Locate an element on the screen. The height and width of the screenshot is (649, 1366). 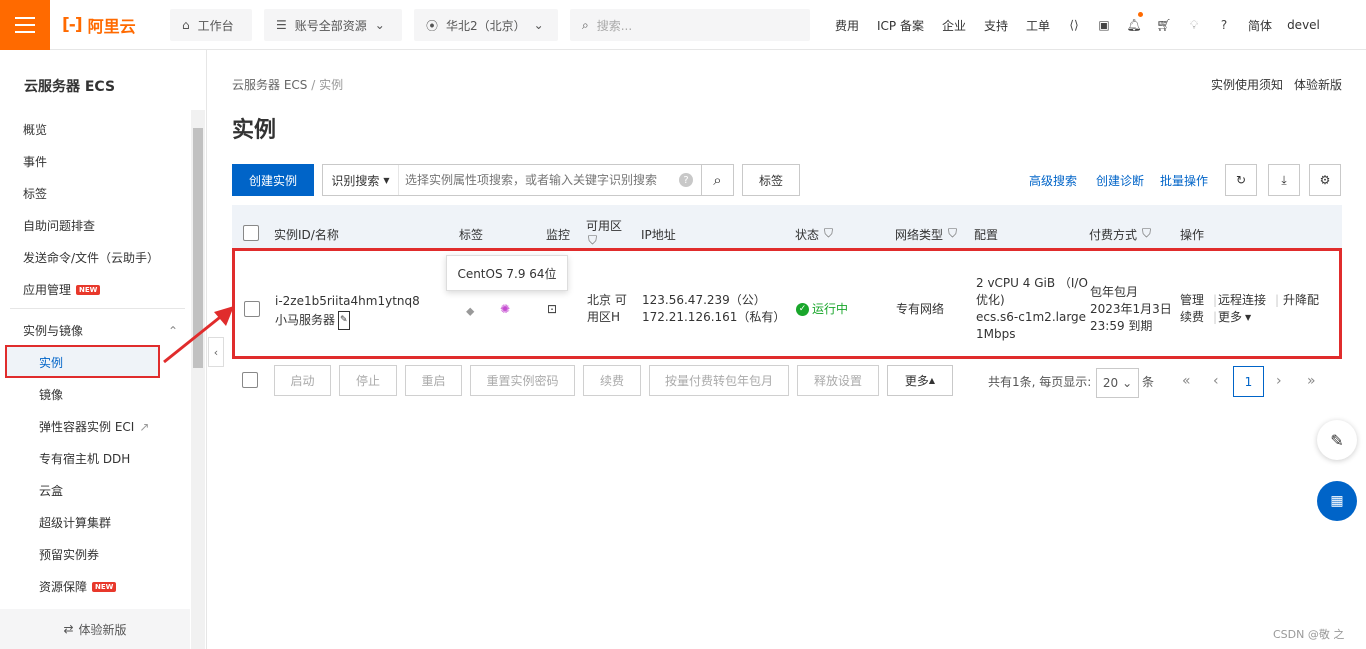
edit-icon: ✎ is located at coordinates (344, 320).